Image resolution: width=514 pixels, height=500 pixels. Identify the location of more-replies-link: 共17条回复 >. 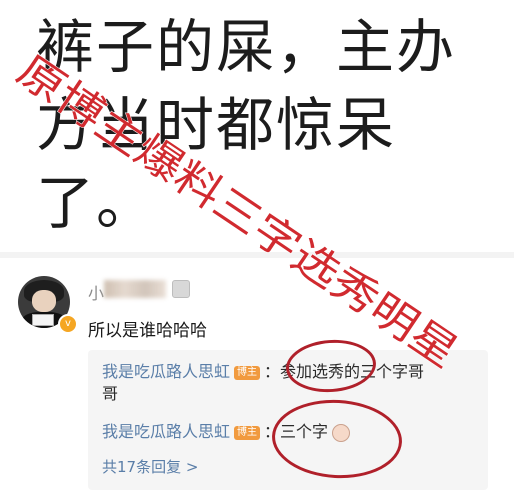
(150, 466).